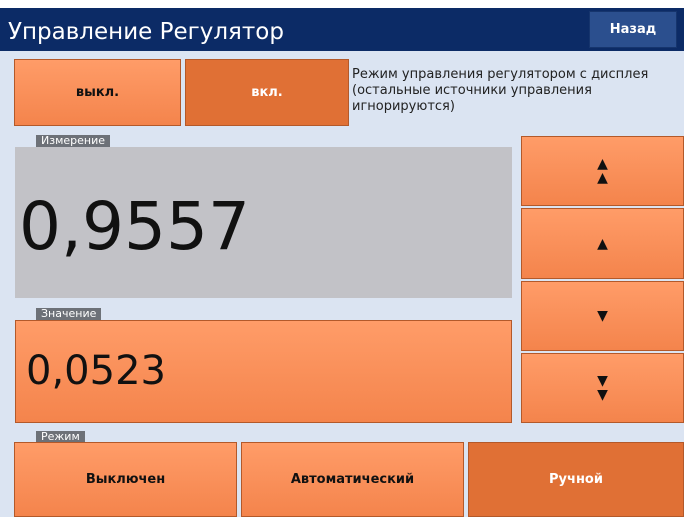 This screenshot has width=684, height=517. Describe the element at coordinates (267, 92) in the screenshot. I see `on-button: вкл.` at that location.